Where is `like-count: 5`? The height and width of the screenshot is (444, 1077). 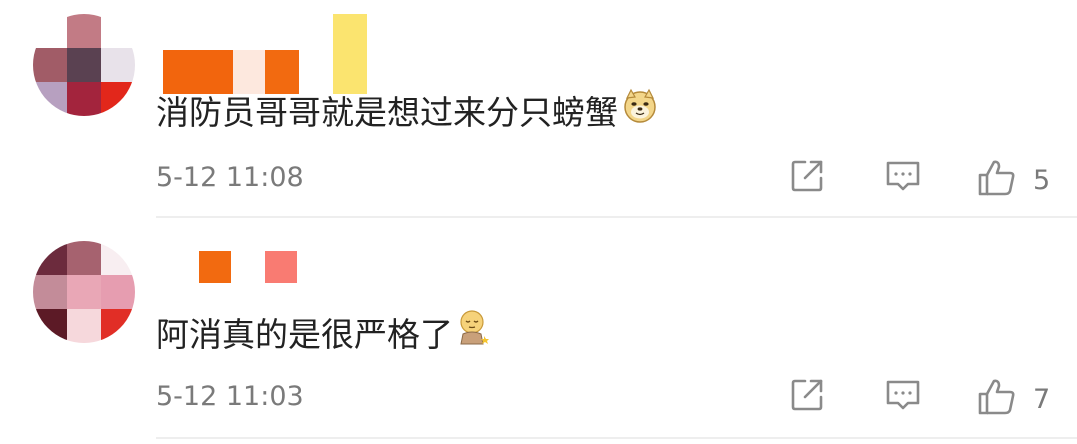 like-count: 5 is located at coordinates (1042, 180).